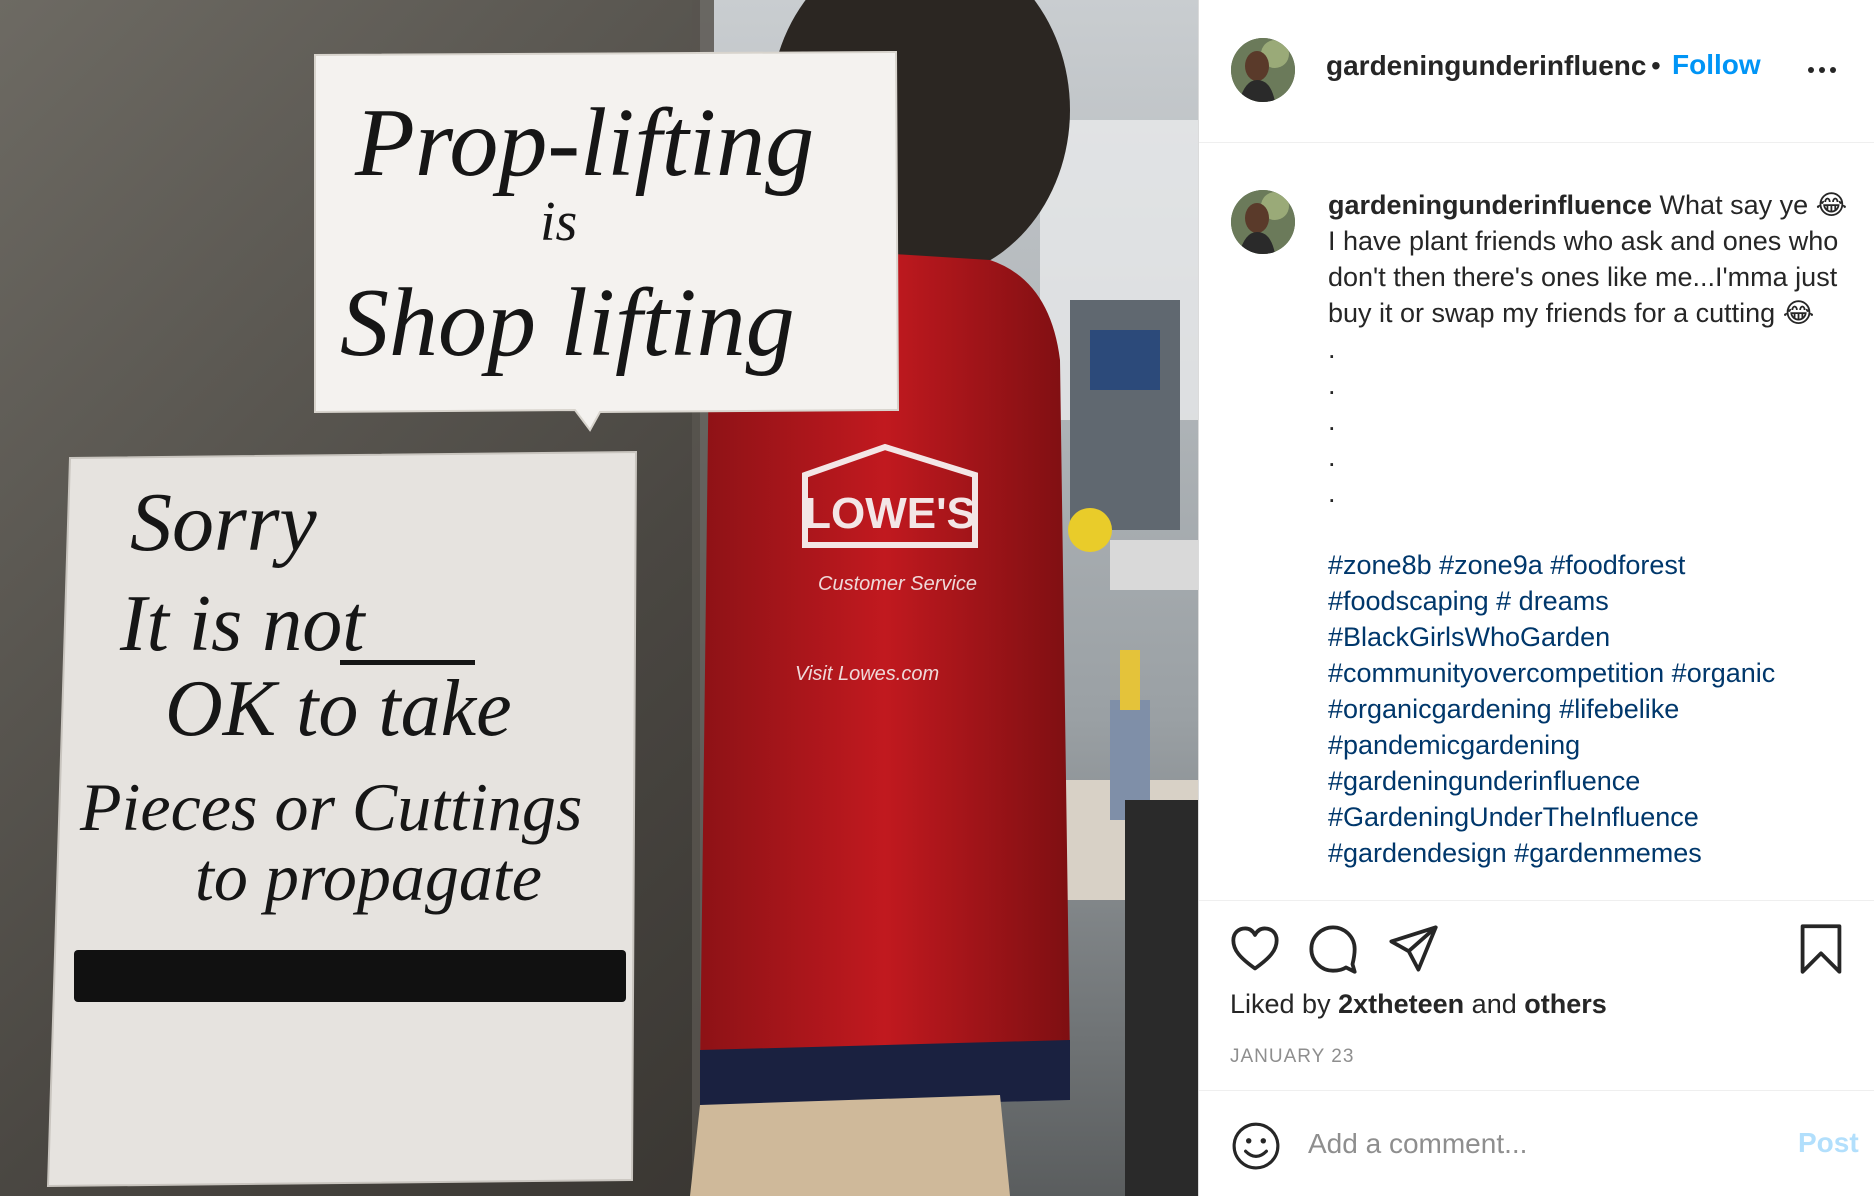 This screenshot has height=1196, width=1874. I want to click on liked-mid: and, so click(1494, 1004).